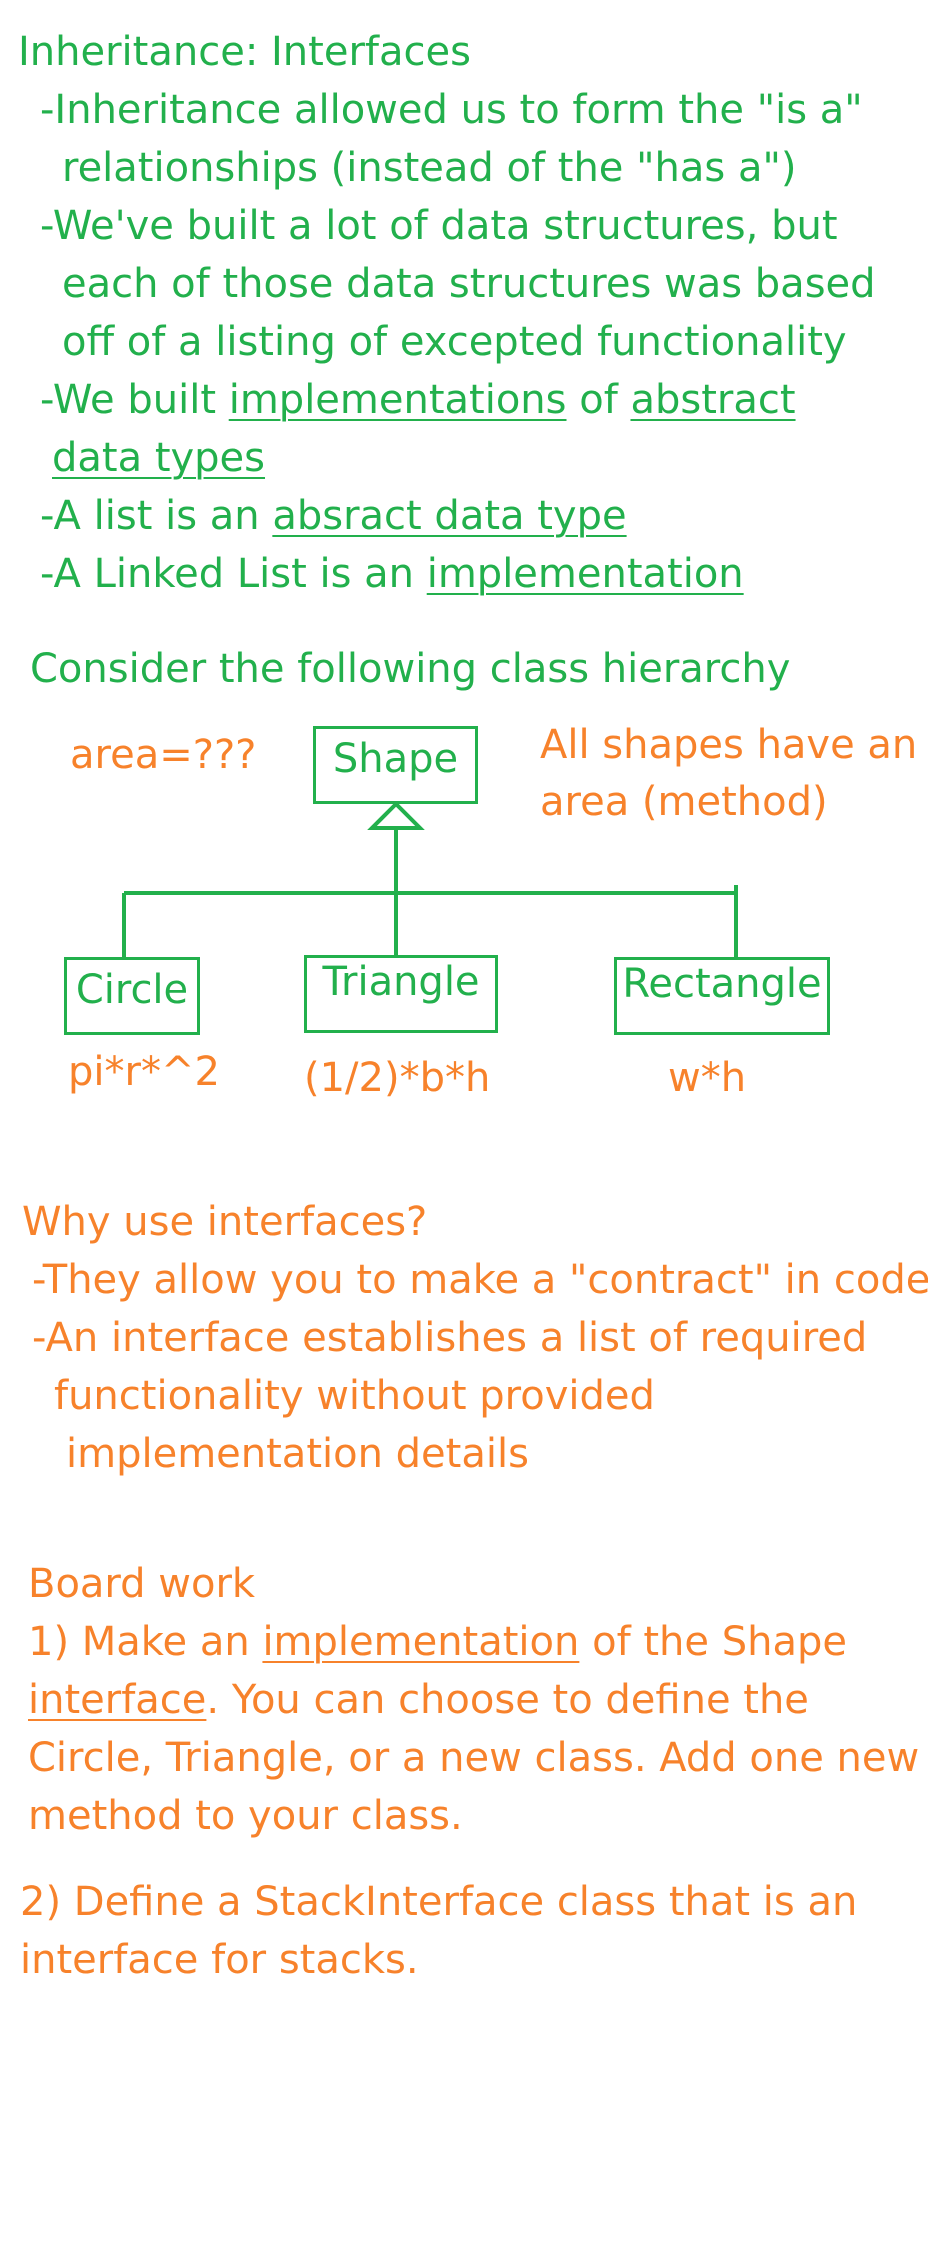 The width and height of the screenshot is (928, 2248). What do you see at coordinates (142, 1584) in the screenshot?
I see `section-title-board-work: Board work` at bounding box center [142, 1584].